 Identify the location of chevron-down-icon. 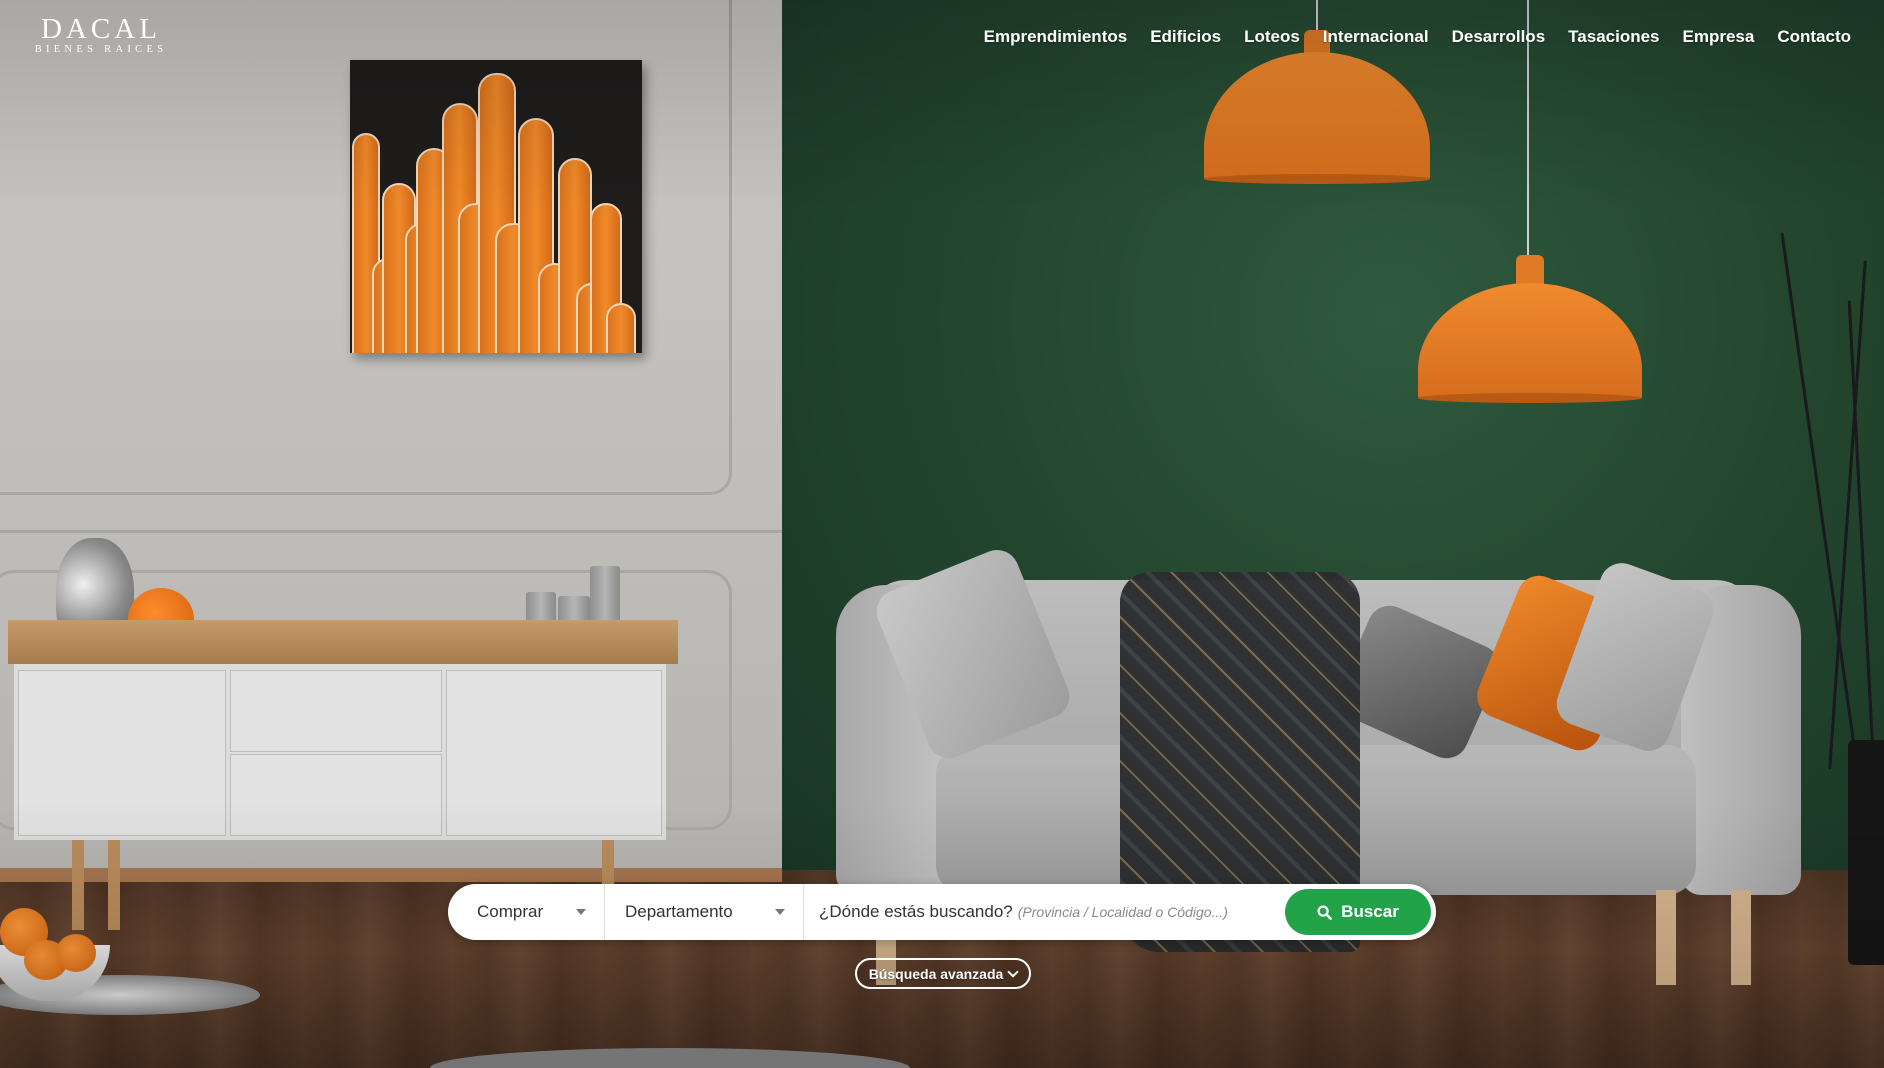
(1013, 971).